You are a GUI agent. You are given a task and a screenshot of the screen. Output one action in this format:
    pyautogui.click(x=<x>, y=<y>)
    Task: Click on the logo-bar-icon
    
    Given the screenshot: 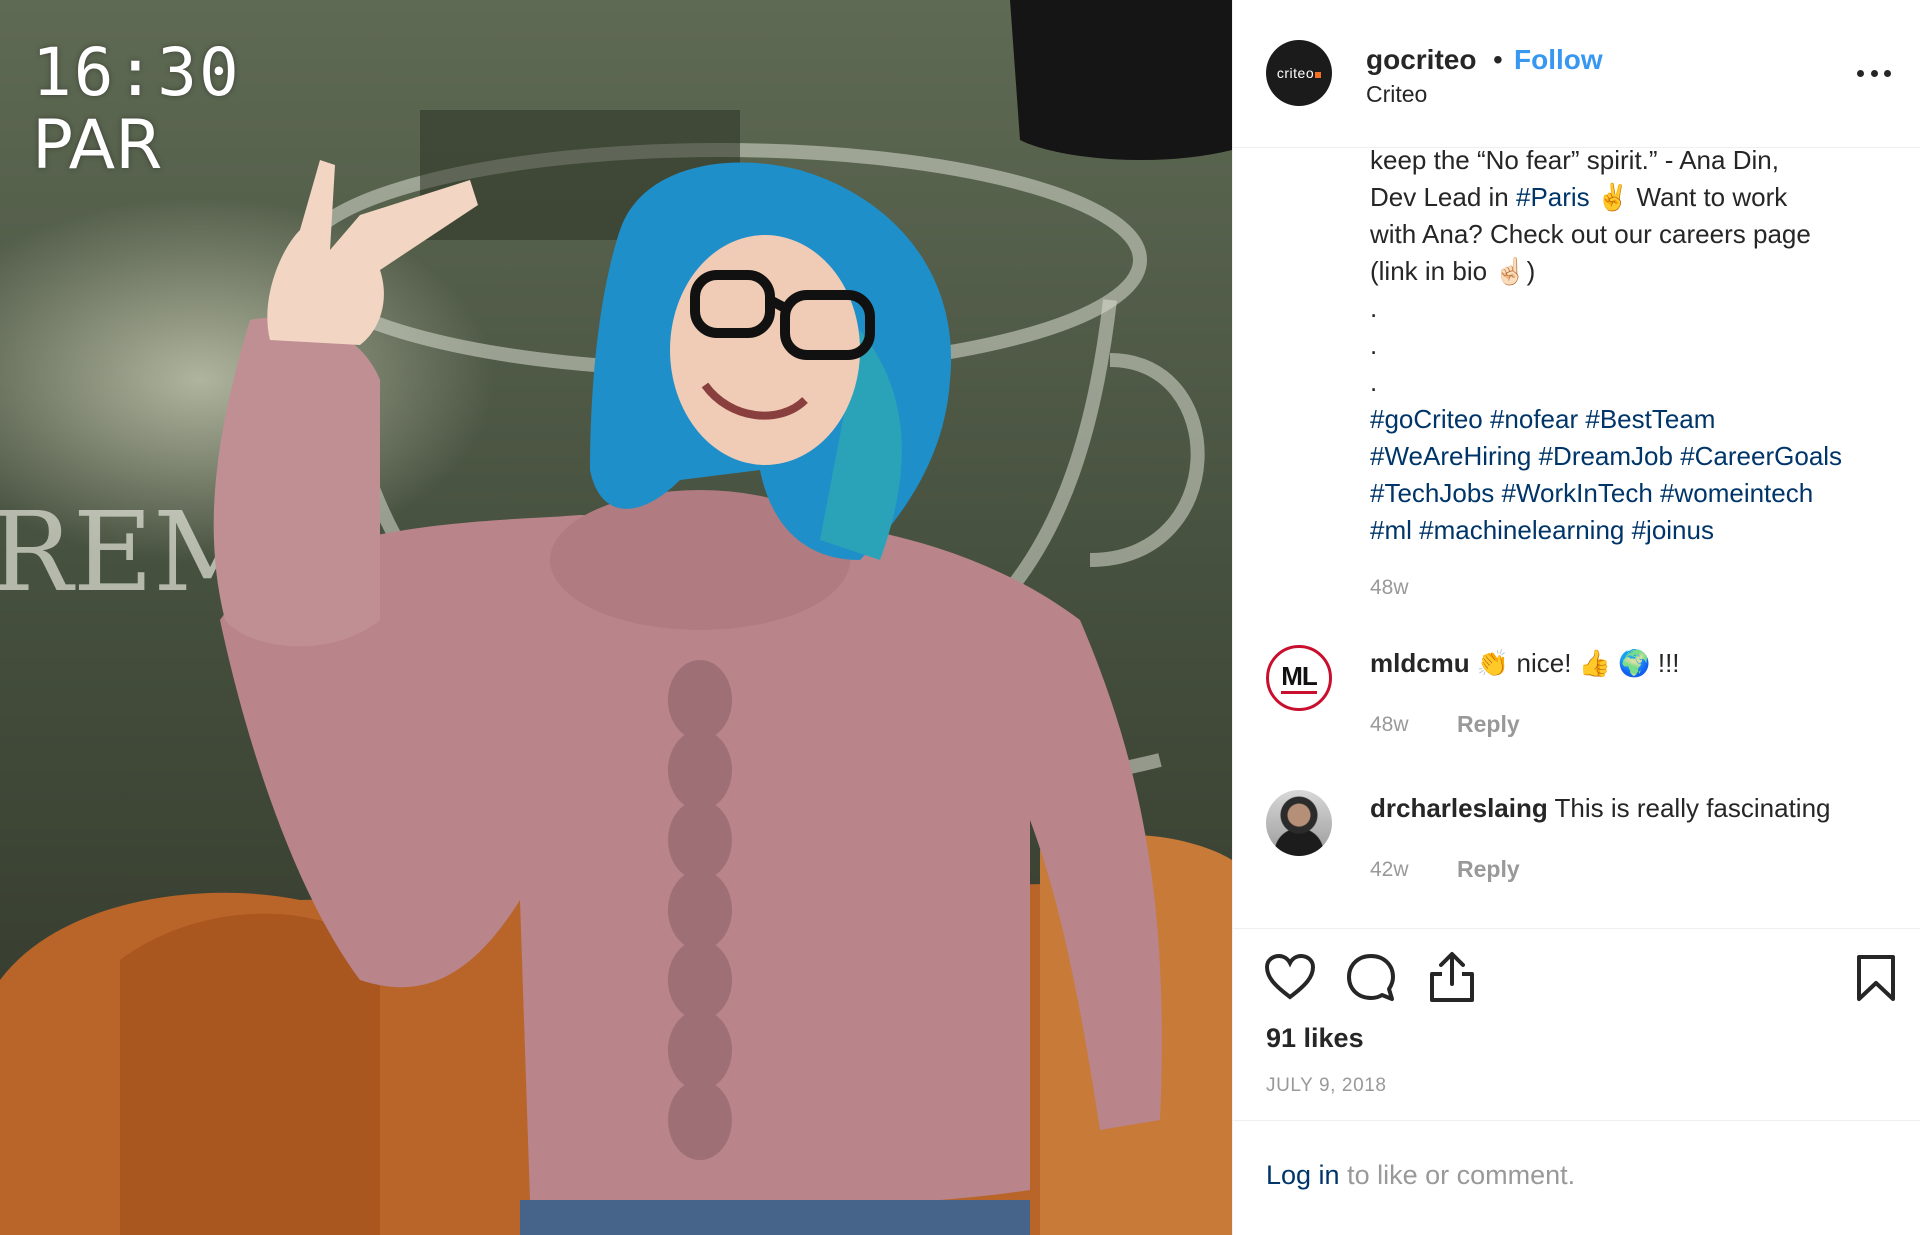 What is the action you would take?
    pyautogui.click(x=1299, y=692)
    